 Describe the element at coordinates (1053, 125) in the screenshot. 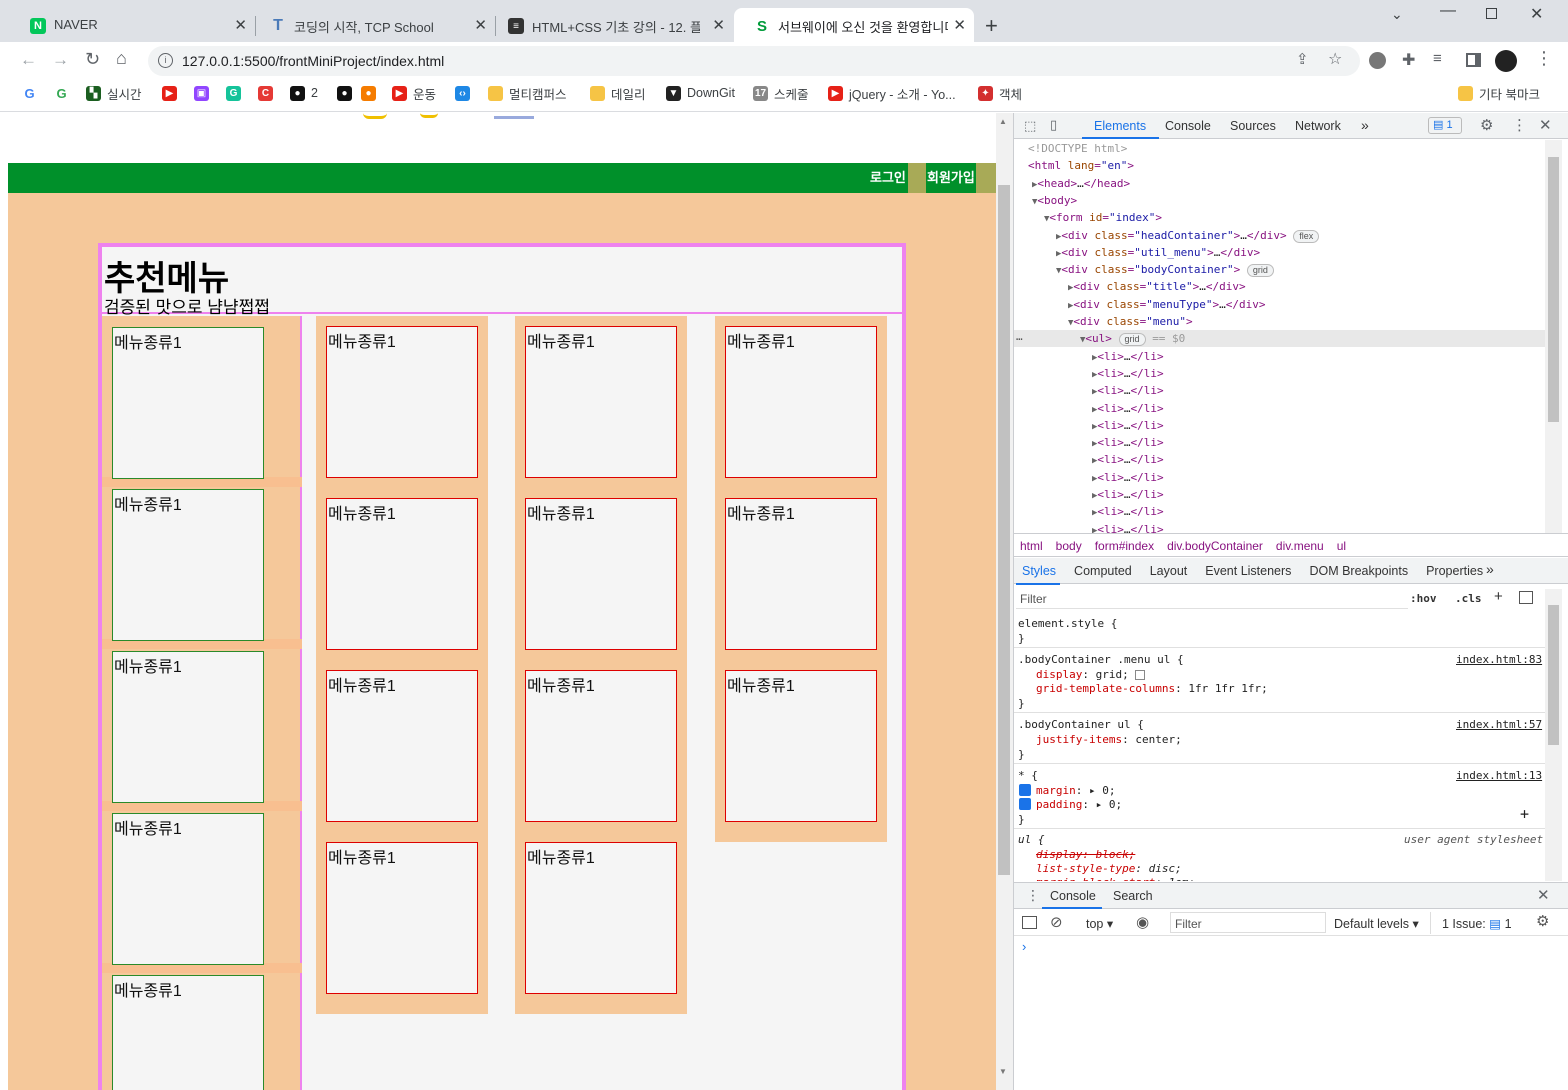

I see `device-toggle-icon: ▯` at that location.